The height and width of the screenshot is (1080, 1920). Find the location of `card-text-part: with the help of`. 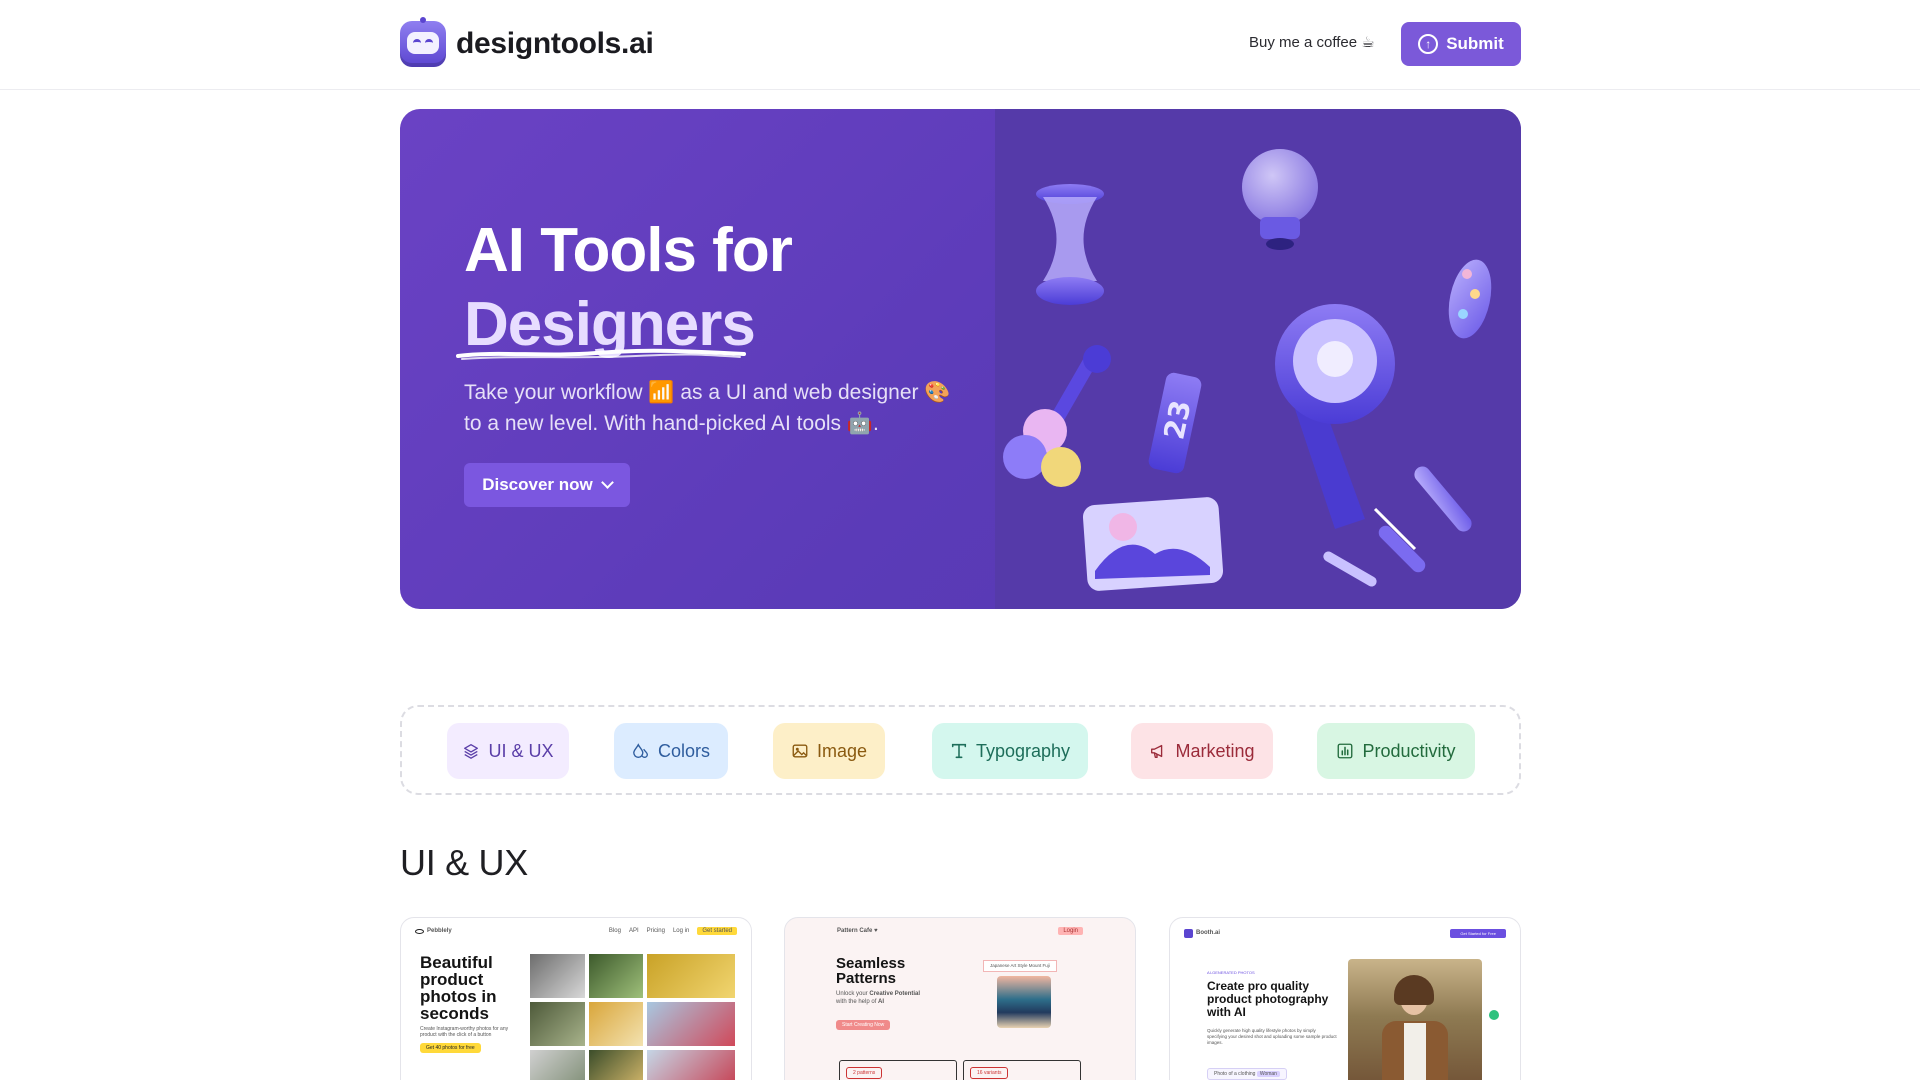

card-text-part: with the help of is located at coordinates (856, 1002).